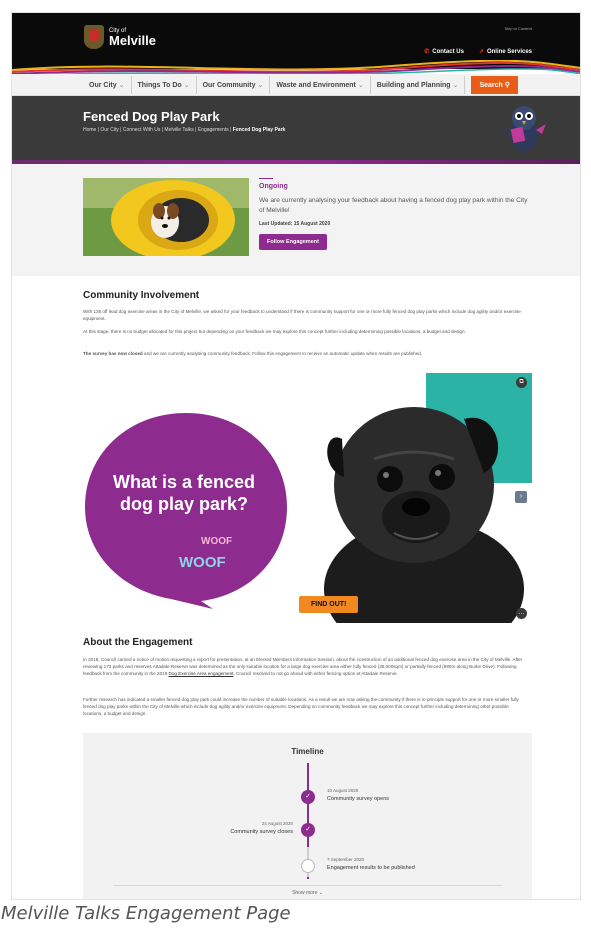 This screenshot has width=591, height=932. Describe the element at coordinates (201, 673) in the screenshot. I see `dog-exercise-area-link: Dog Exercise Area engagement` at that location.